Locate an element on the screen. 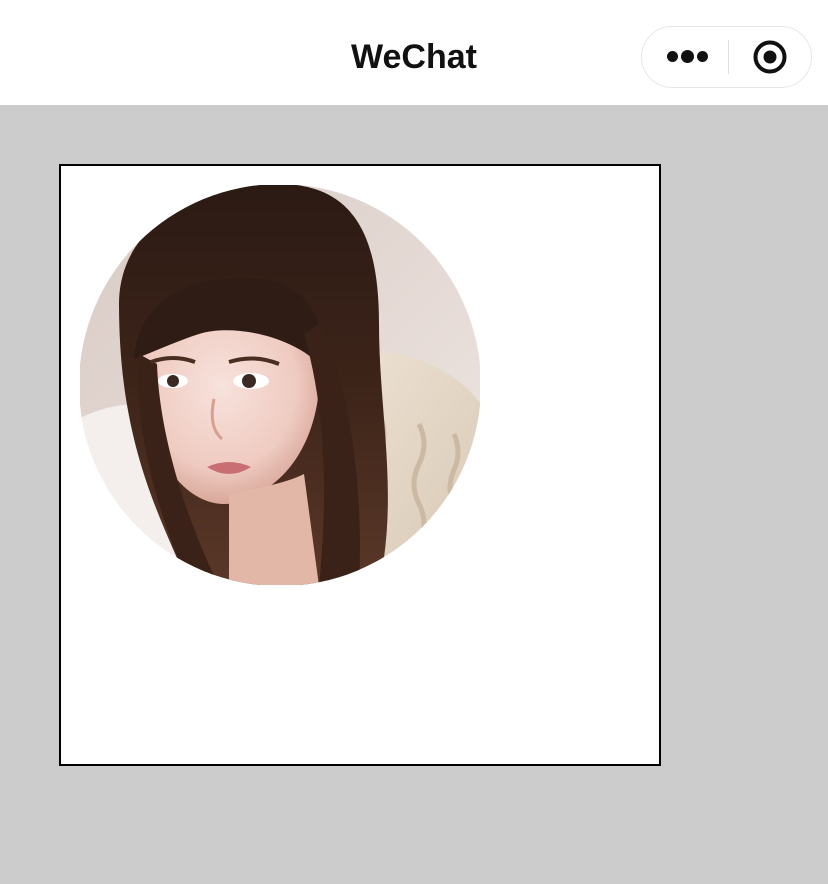 The height and width of the screenshot is (884, 828). more-button is located at coordinates (685, 57).